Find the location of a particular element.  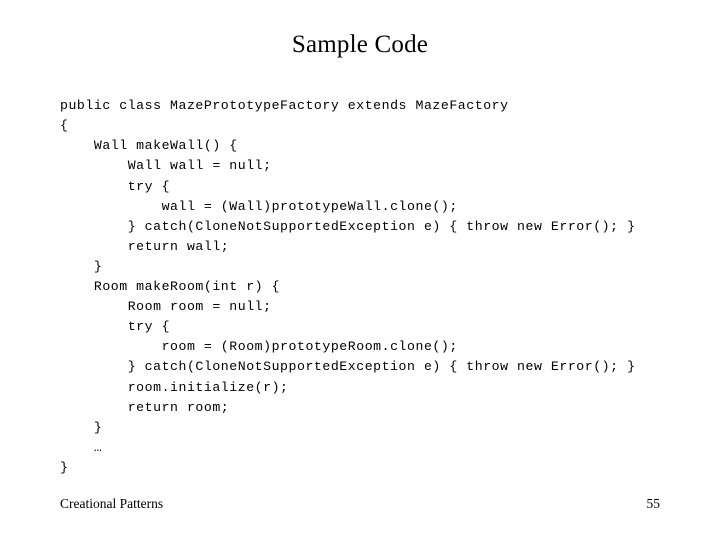

code-line: return room; is located at coordinates (145, 407).